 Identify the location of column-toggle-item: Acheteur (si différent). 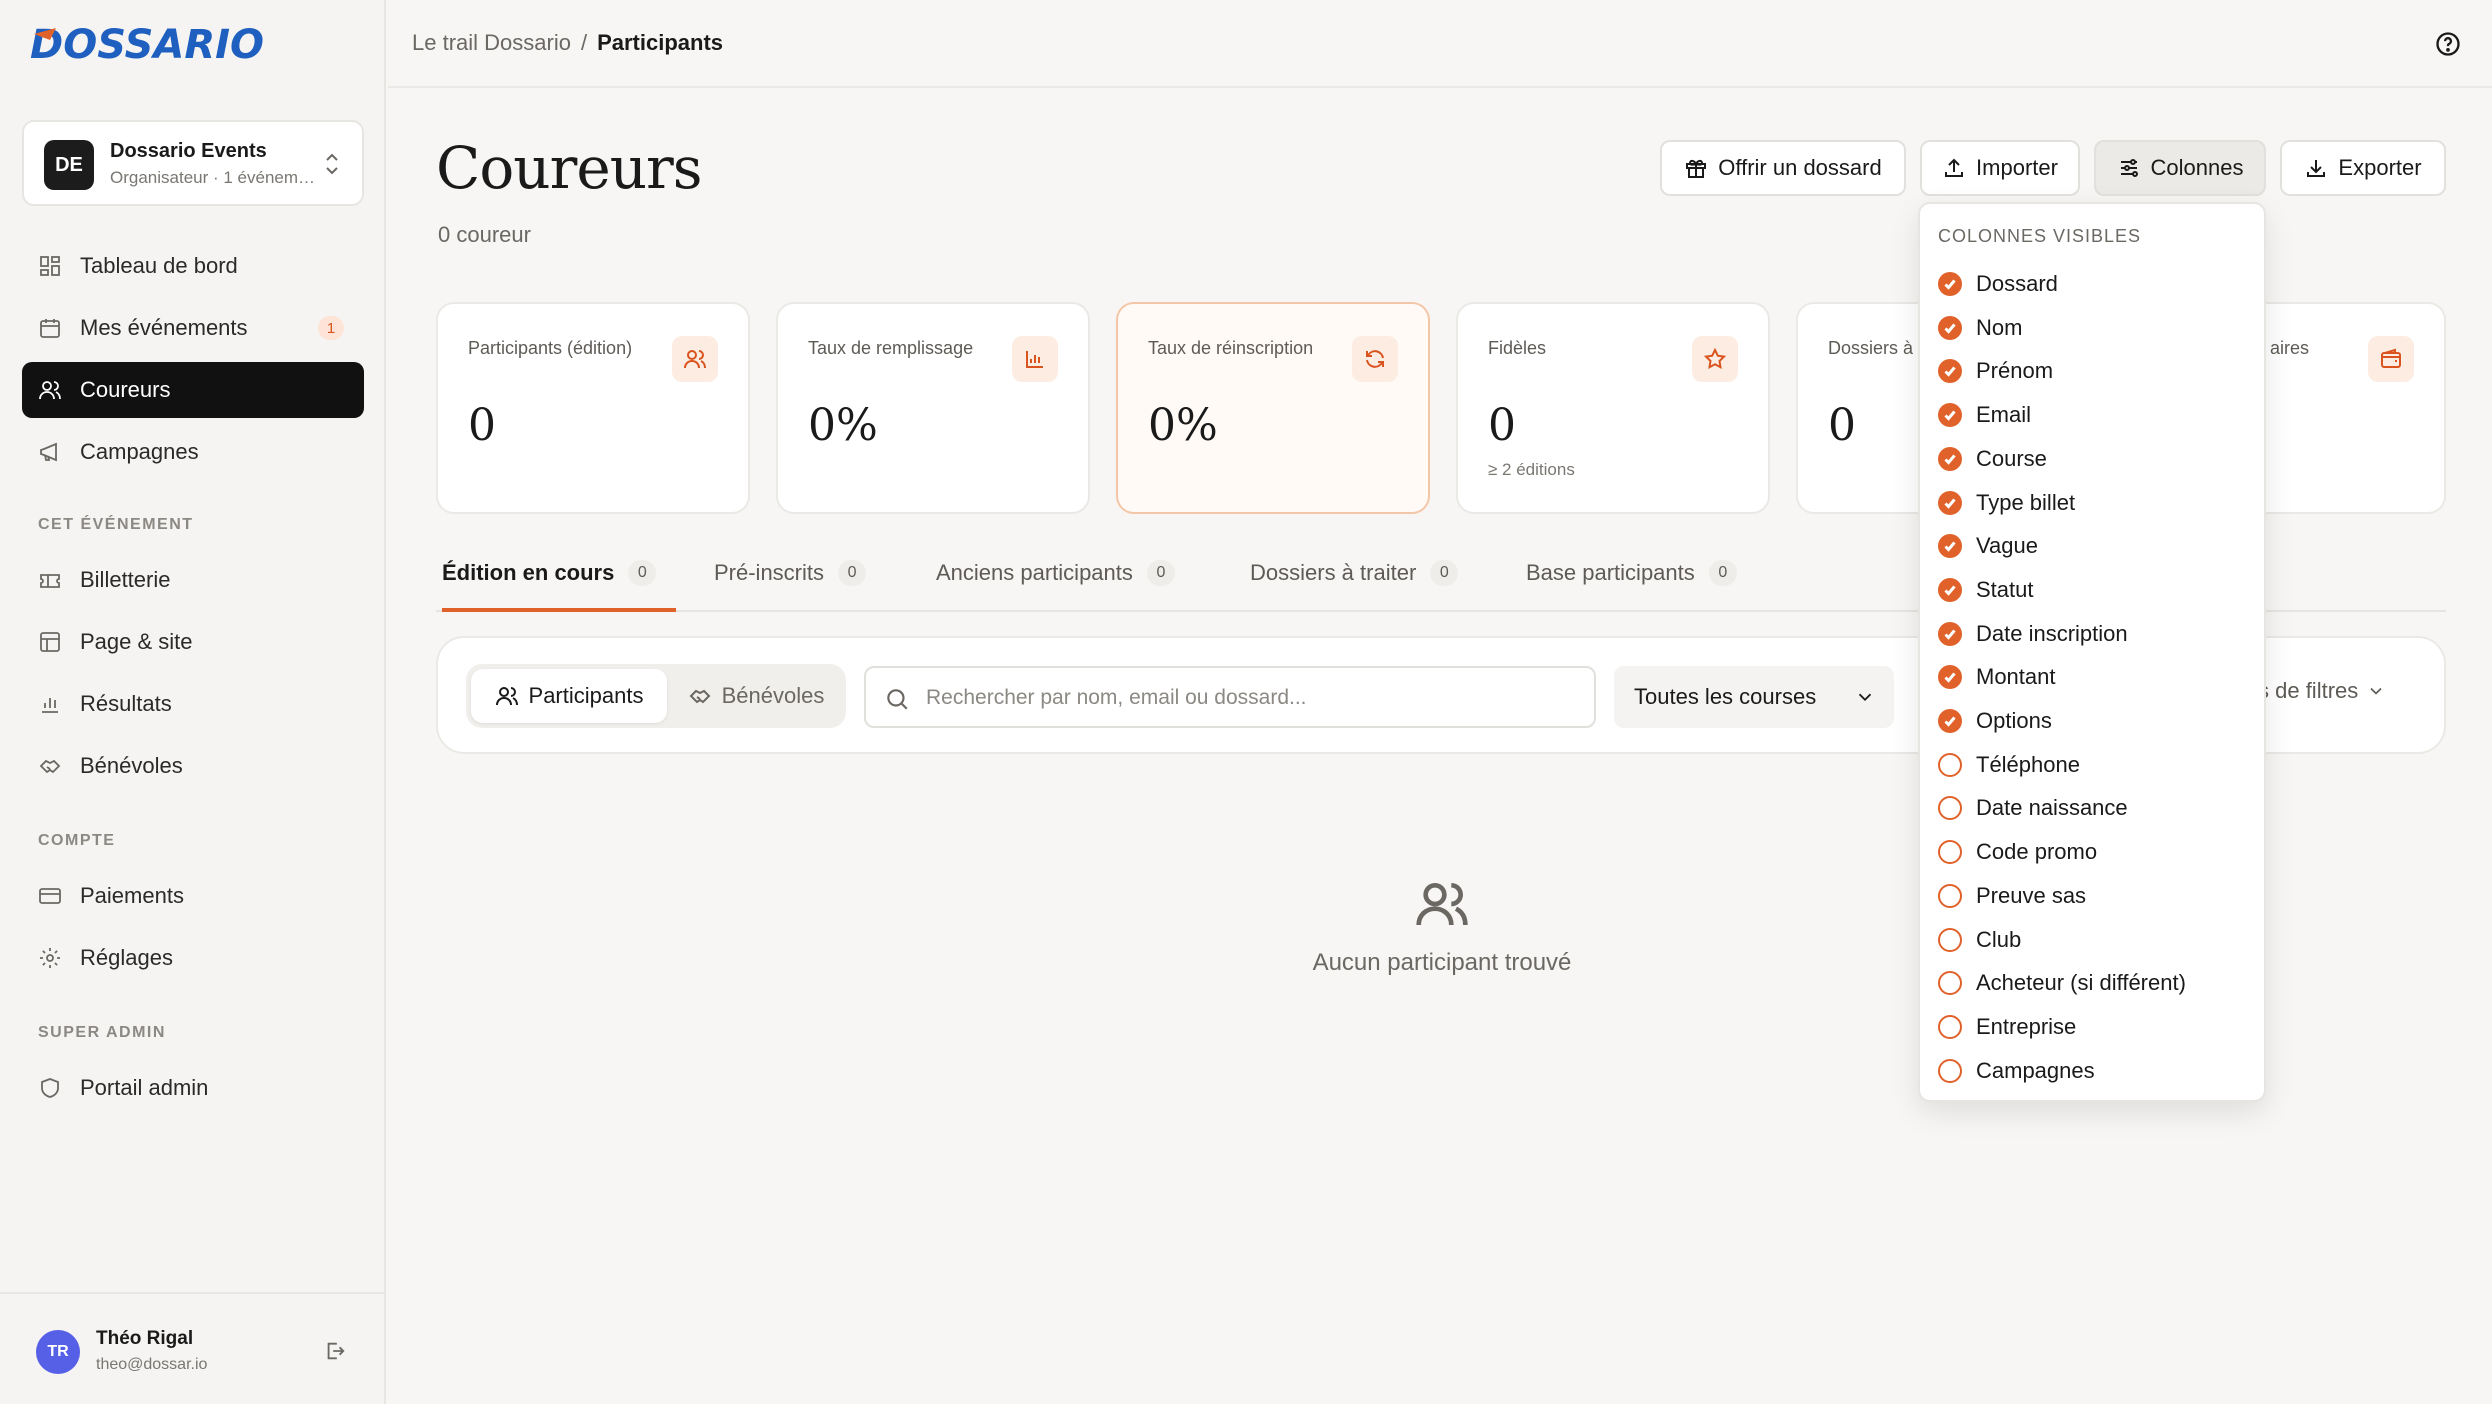
(2062, 983).